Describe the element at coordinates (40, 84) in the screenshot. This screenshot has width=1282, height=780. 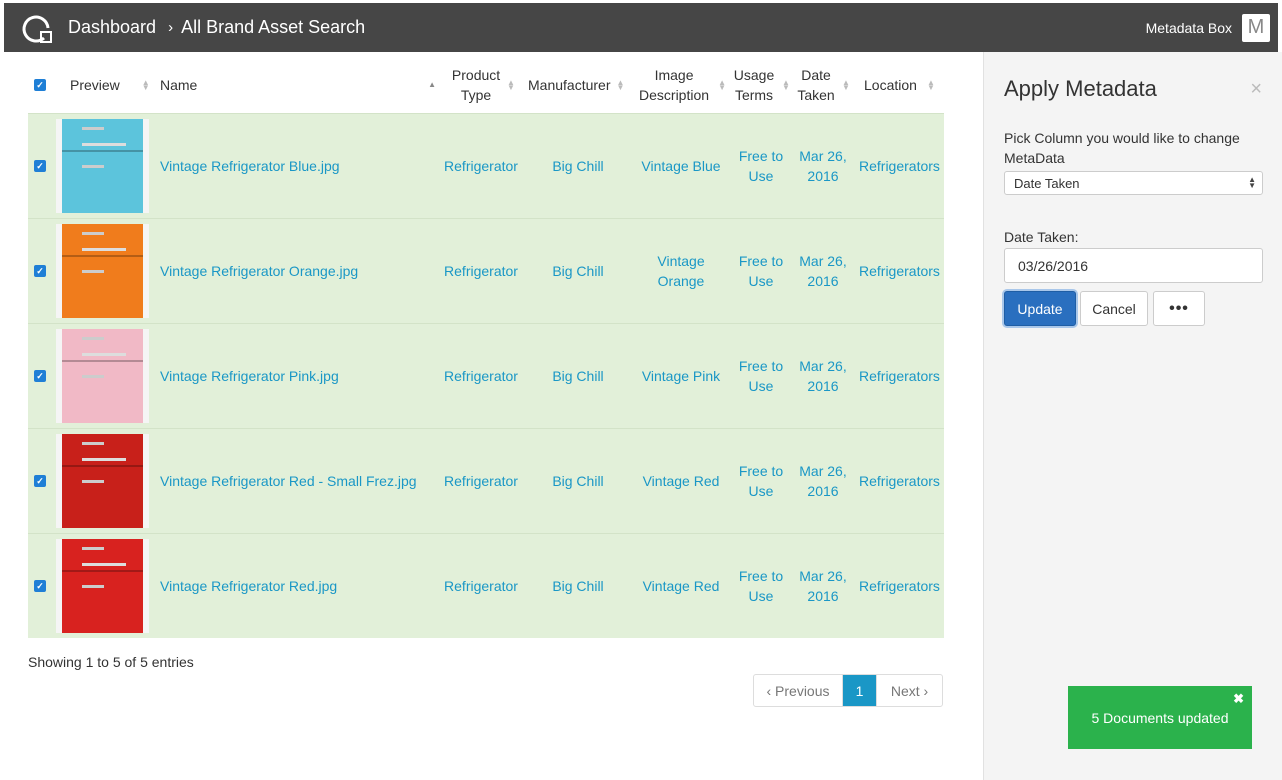
I see `select-all-checkbox: ✓` at that location.